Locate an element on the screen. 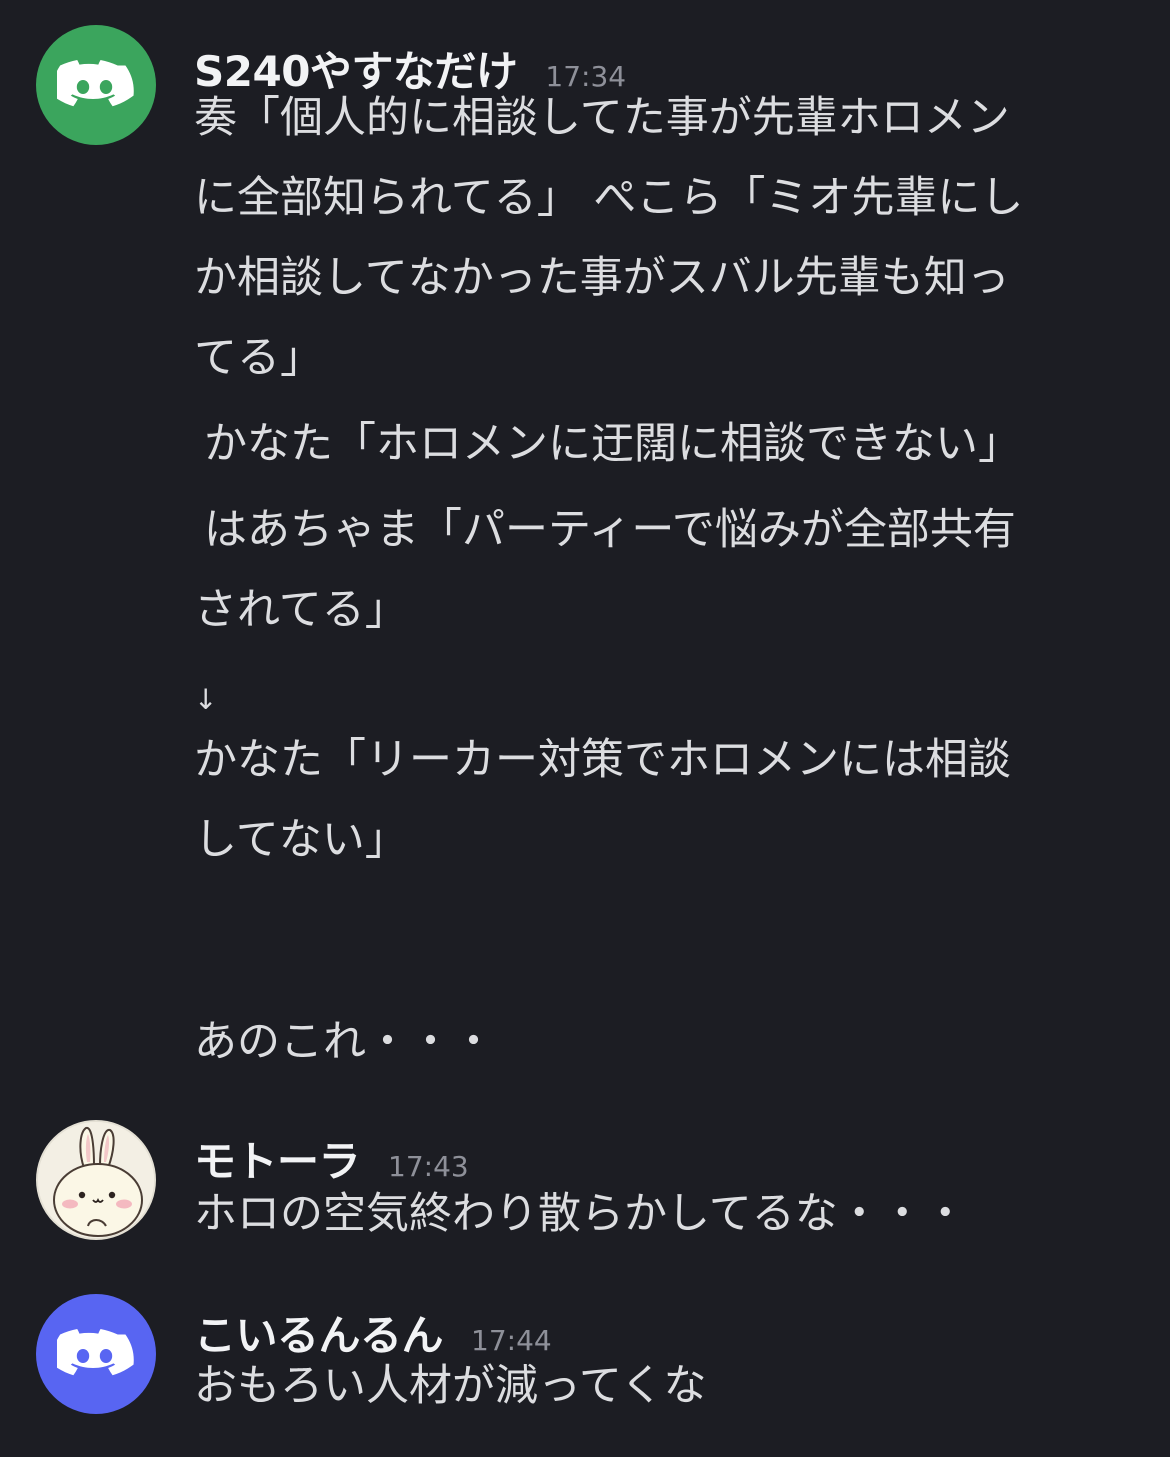 The width and height of the screenshot is (1170, 1457). message-content: あのこれ・・・ is located at coordinates (659, 1042).